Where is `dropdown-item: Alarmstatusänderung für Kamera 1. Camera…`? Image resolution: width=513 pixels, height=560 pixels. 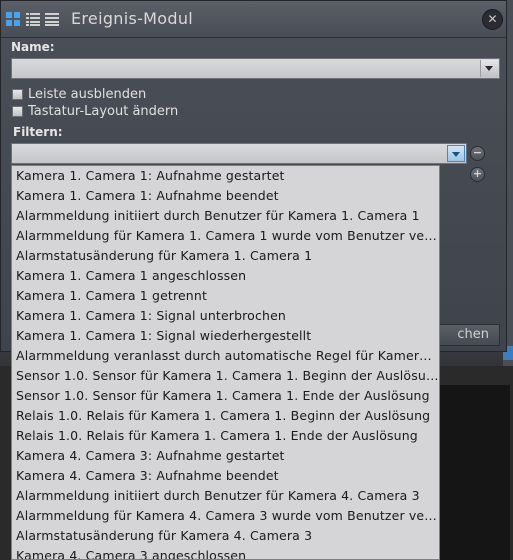
dropdown-item: Alarmstatusänderung für Kamera 1. Camera… is located at coordinates (225, 256).